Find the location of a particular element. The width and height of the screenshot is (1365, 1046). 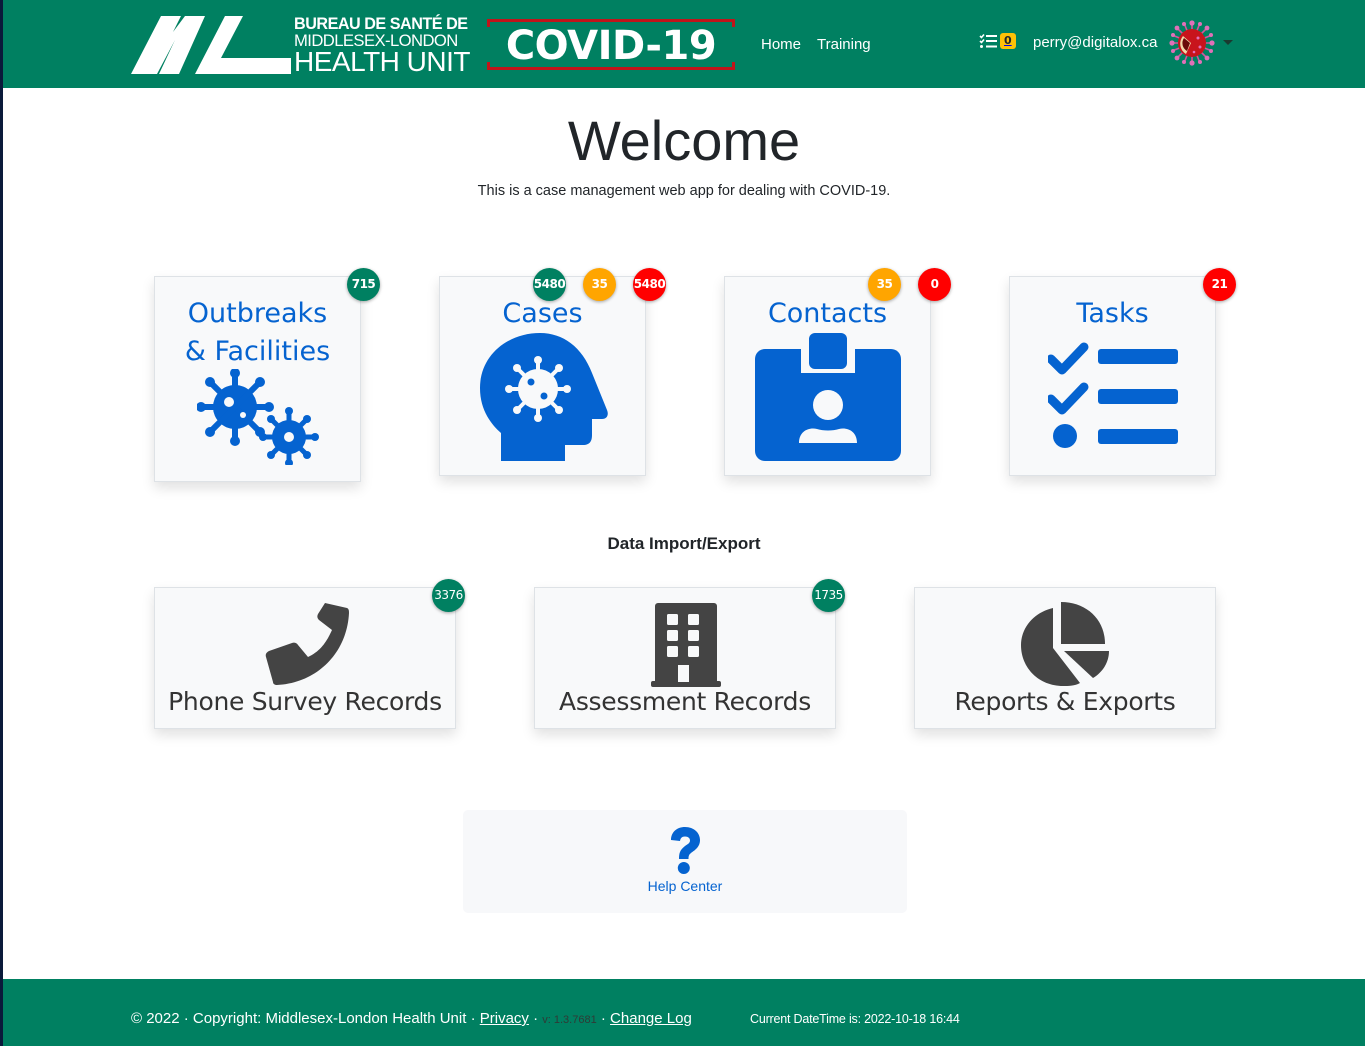

building-icon is located at coordinates (686, 645).